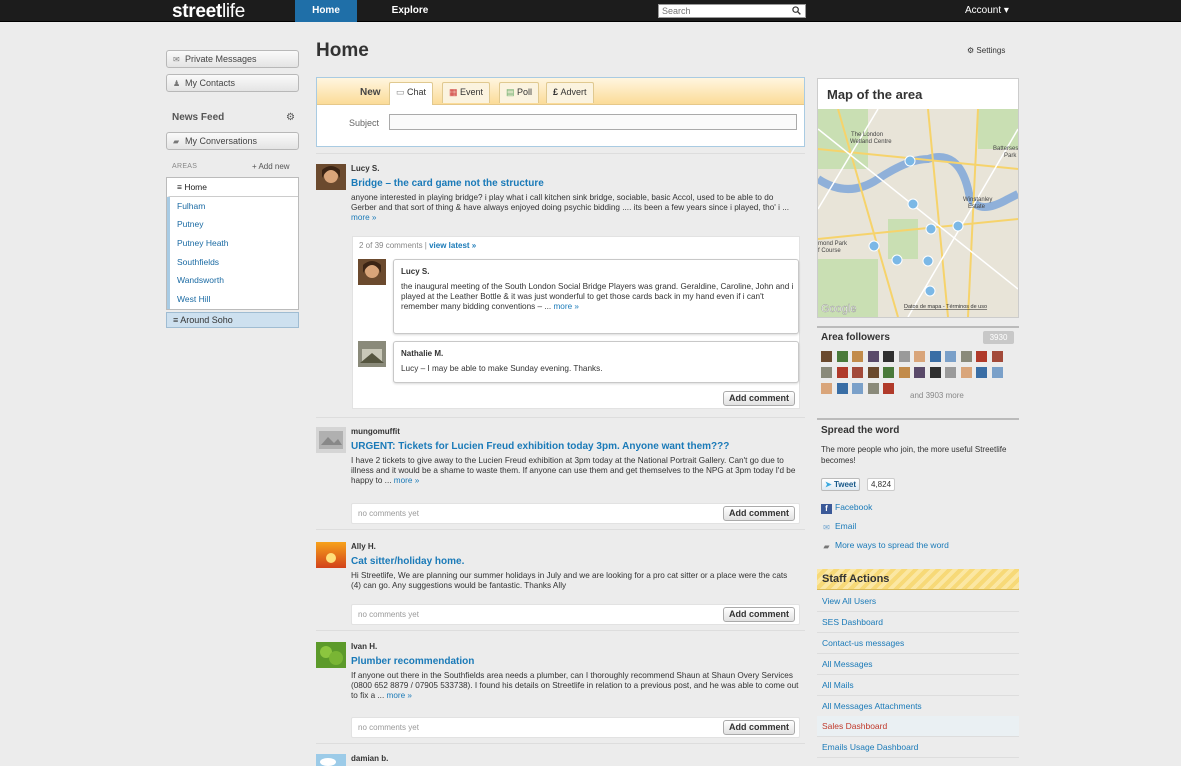 This screenshot has width=1181, height=766. Describe the element at coordinates (407, 561) in the screenshot. I see `post-title: Cat sitter/holiday home.` at that location.